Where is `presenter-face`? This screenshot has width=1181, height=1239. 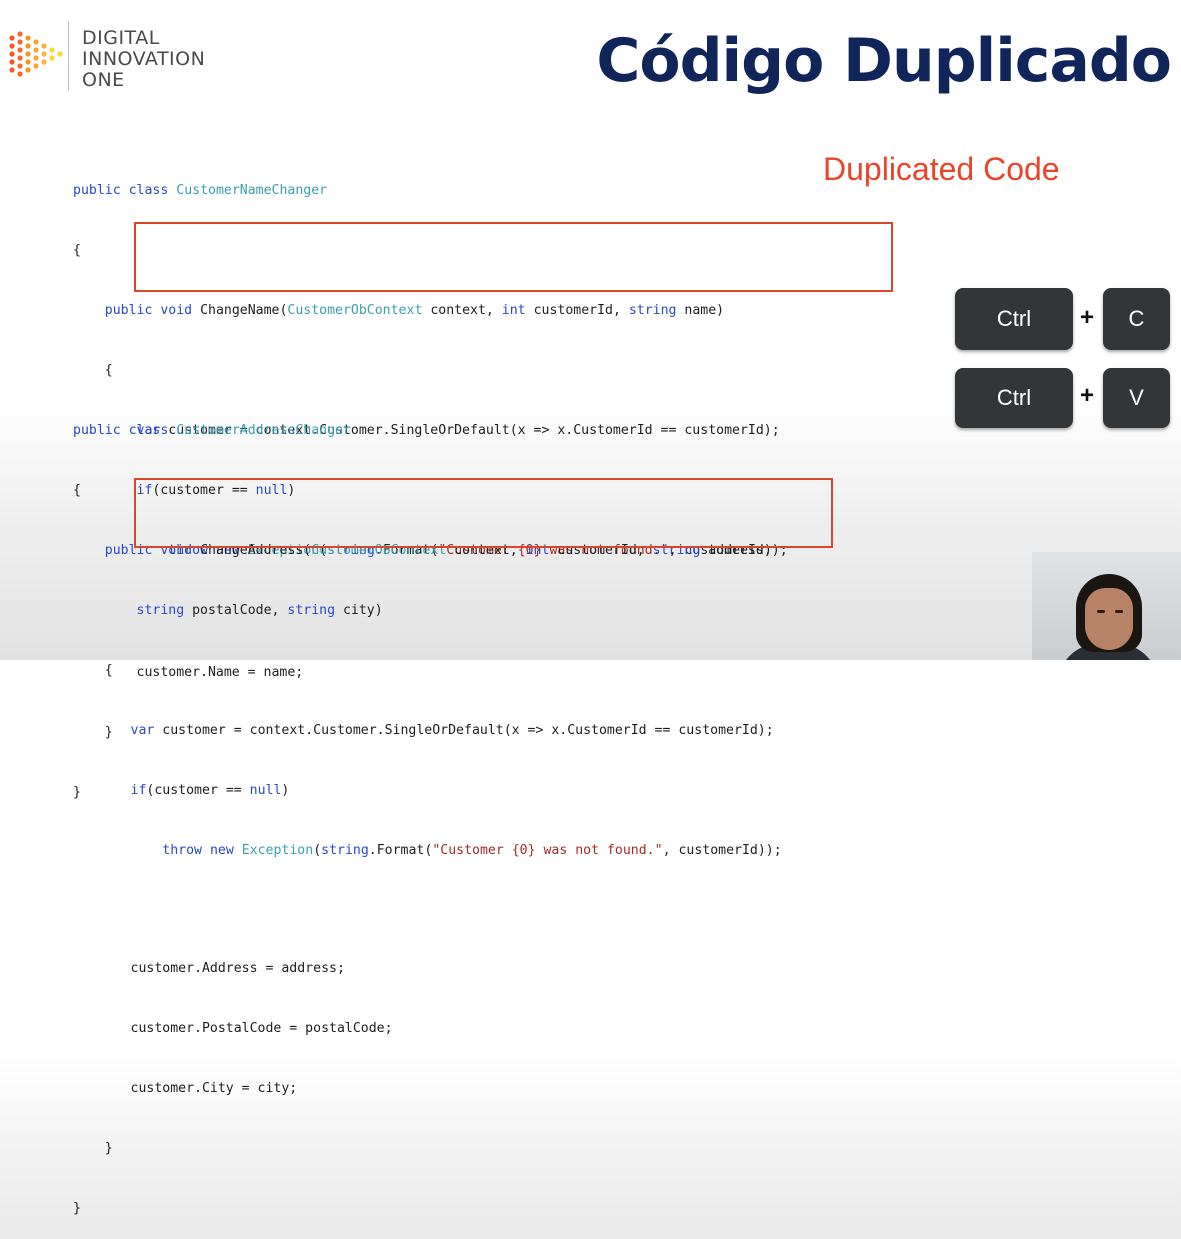 presenter-face is located at coordinates (1109, 619).